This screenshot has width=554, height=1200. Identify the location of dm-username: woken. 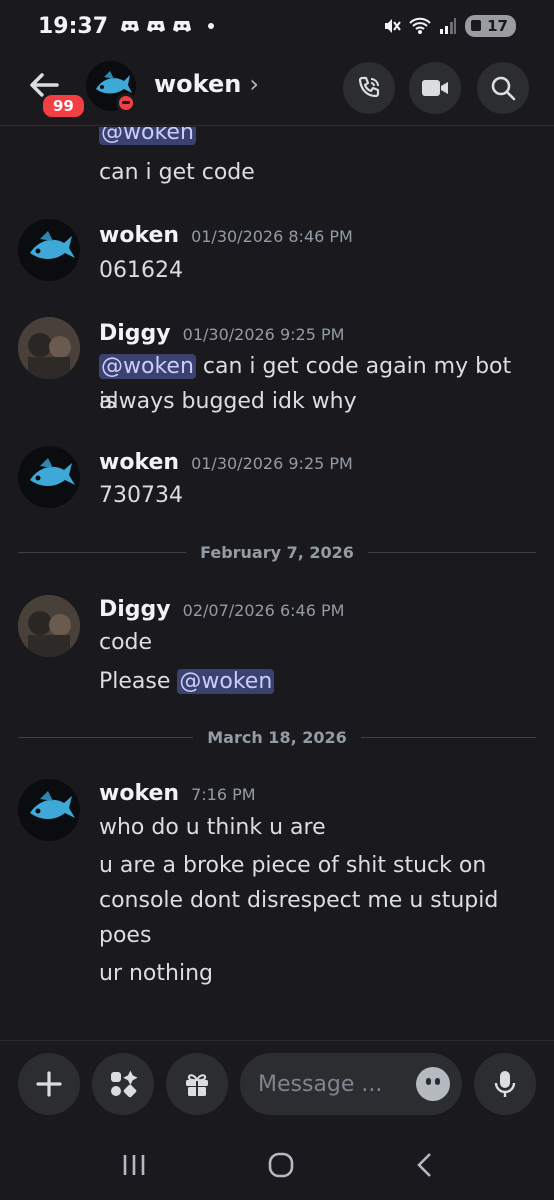
(198, 84).